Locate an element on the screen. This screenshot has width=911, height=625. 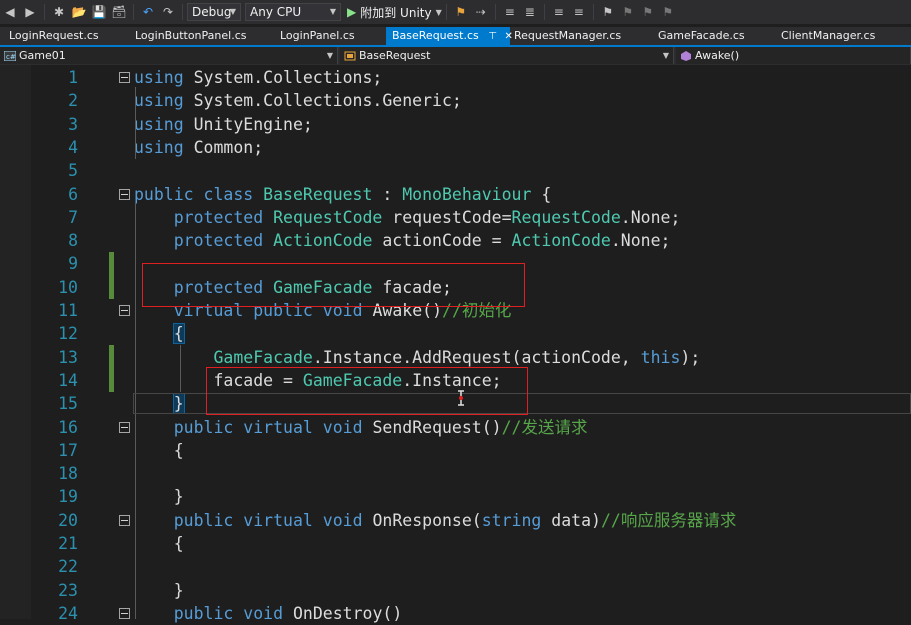
line-number: 17 is located at coordinates (68, 450).